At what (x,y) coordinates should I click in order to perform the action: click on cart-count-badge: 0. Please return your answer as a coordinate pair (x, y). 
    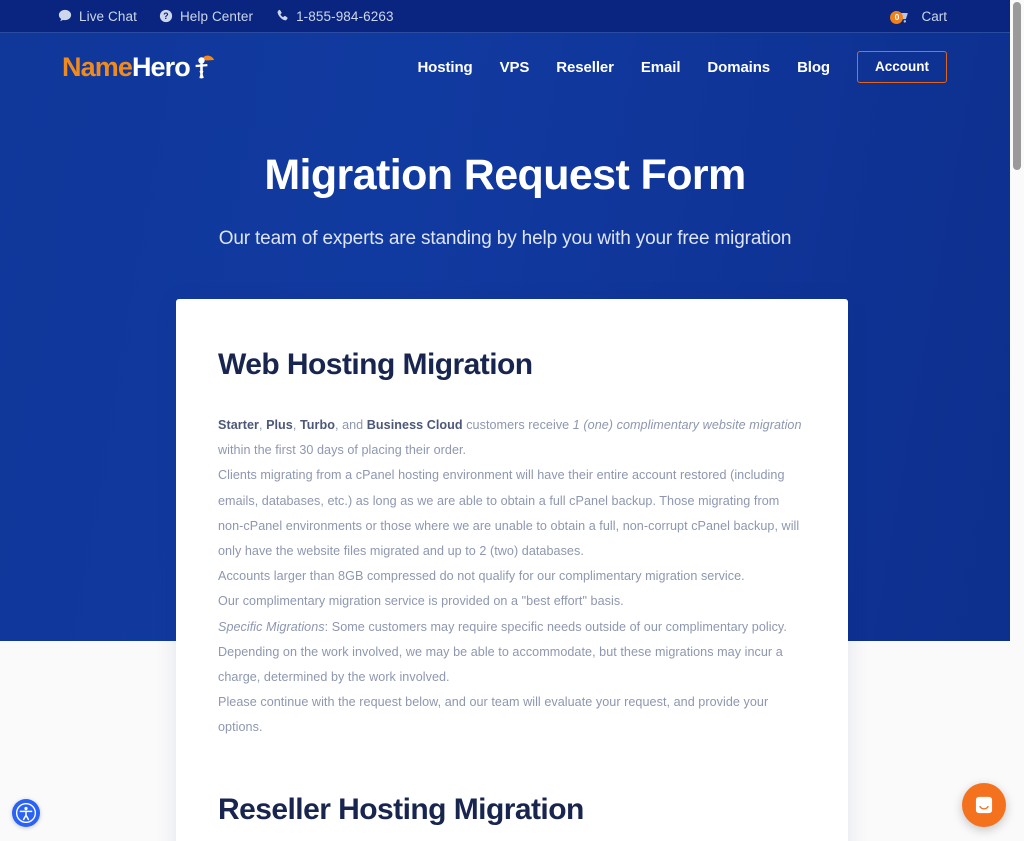
    Looking at the image, I should click on (897, 17).